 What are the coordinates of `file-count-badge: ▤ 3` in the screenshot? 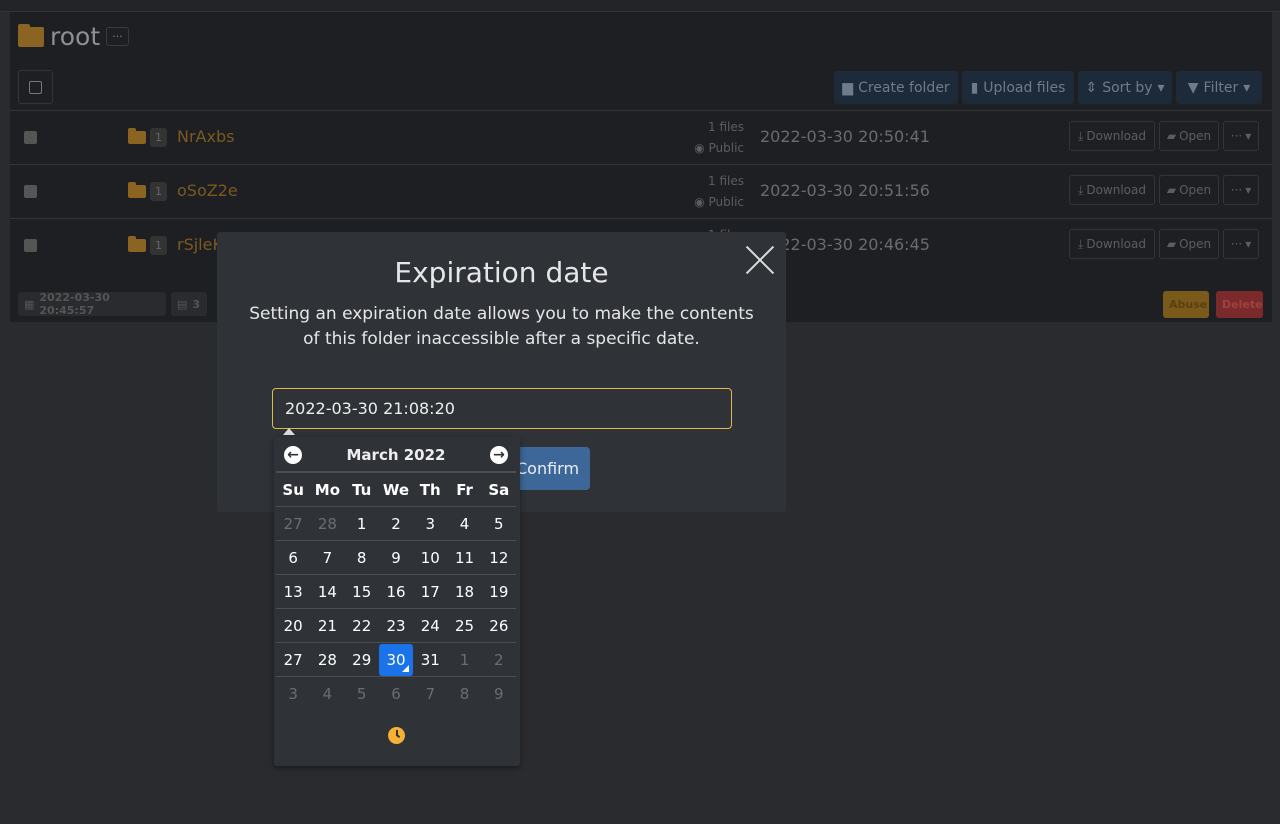 It's located at (189, 304).